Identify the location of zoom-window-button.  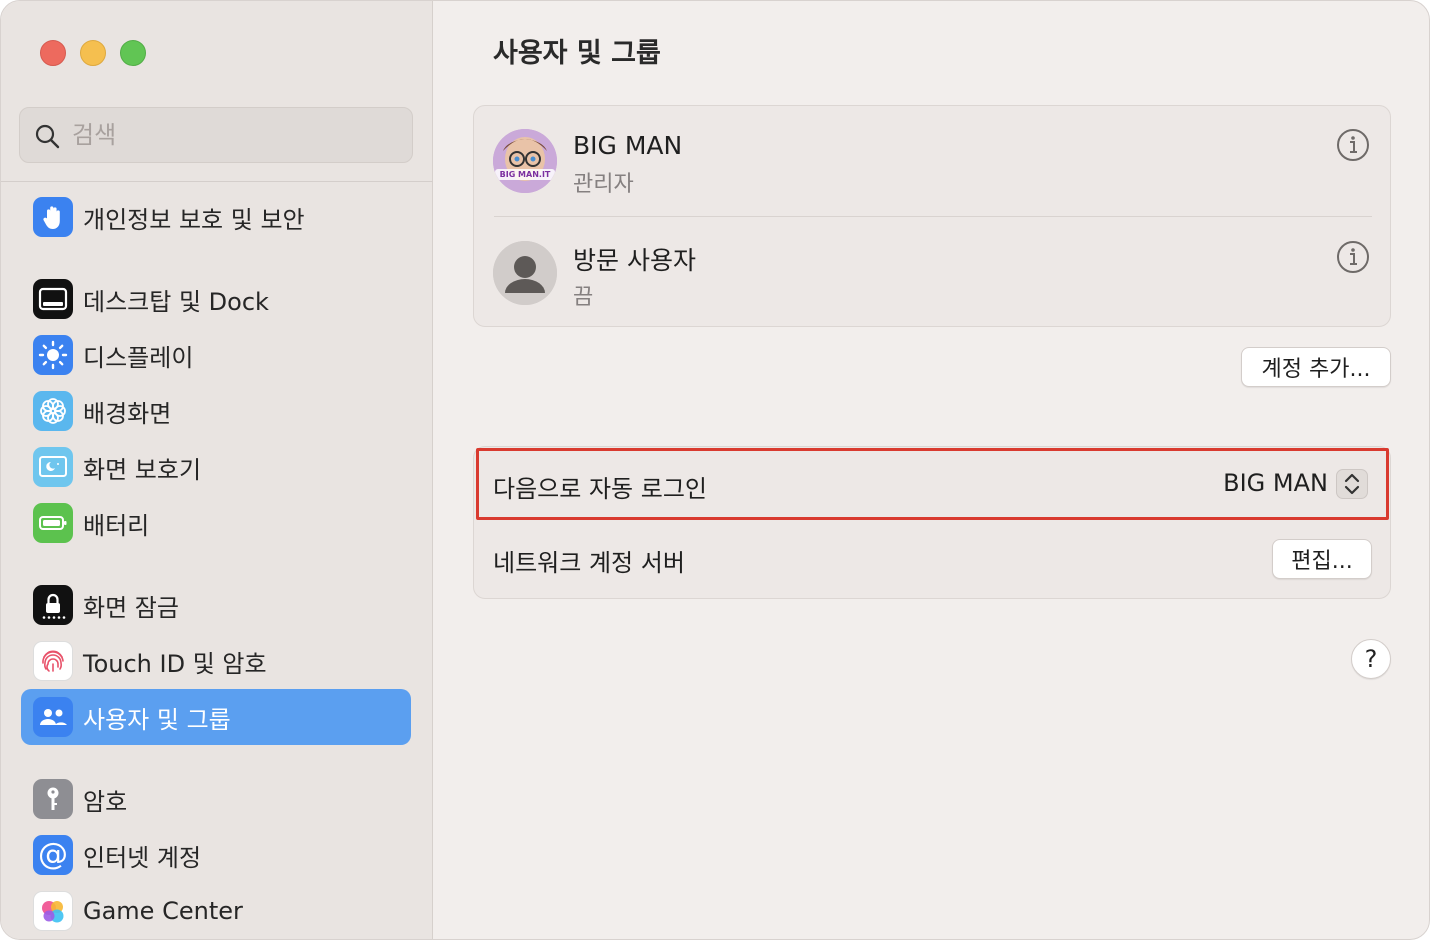
(133, 53).